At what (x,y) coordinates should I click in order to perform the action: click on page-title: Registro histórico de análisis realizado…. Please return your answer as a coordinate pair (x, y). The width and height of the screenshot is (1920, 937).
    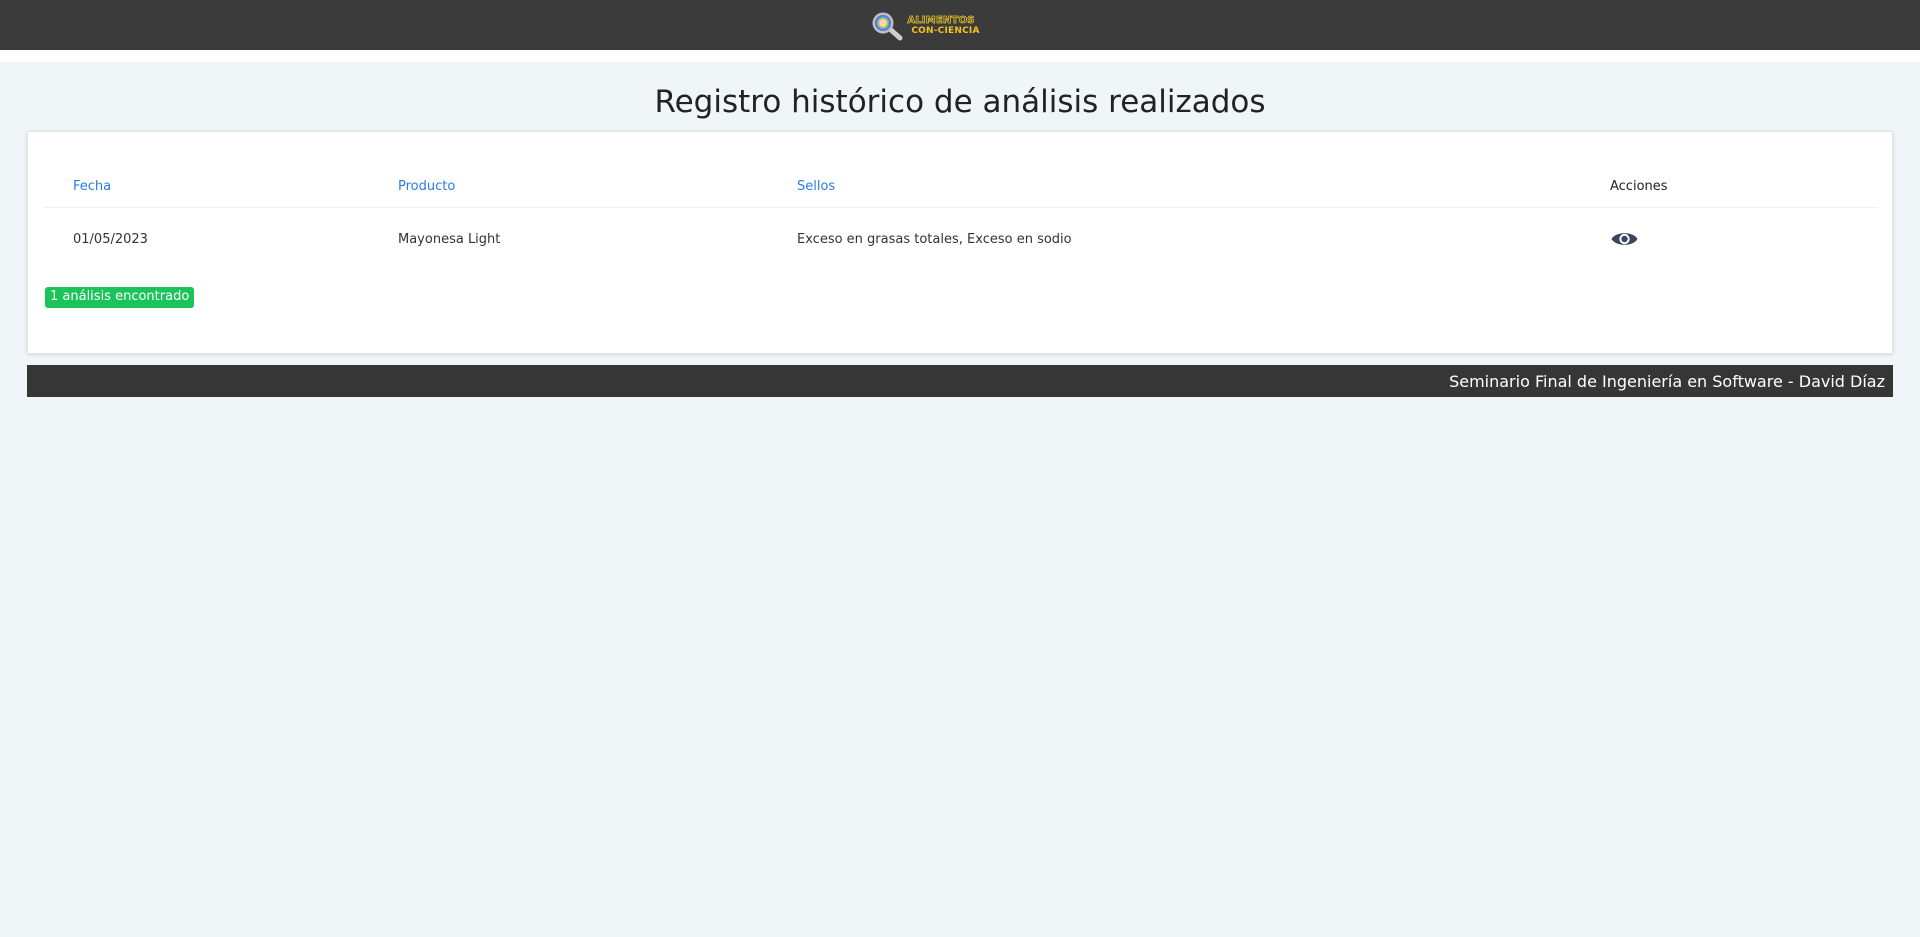
    Looking at the image, I should click on (960, 102).